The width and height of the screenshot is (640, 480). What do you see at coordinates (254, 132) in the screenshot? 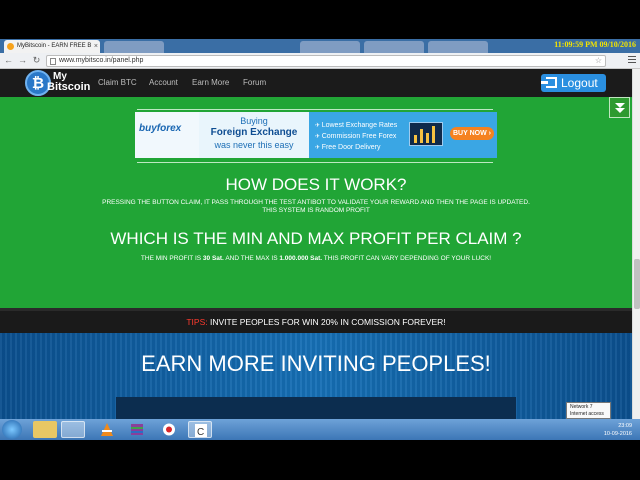
I see `ad-line-2: Foreign Exchange` at bounding box center [254, 132].